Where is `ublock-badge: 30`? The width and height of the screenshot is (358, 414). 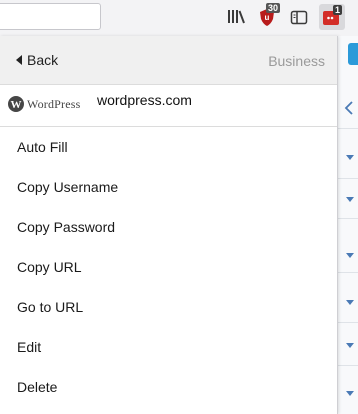 ublock-badge: 30 is located at coordinates (273, 8).